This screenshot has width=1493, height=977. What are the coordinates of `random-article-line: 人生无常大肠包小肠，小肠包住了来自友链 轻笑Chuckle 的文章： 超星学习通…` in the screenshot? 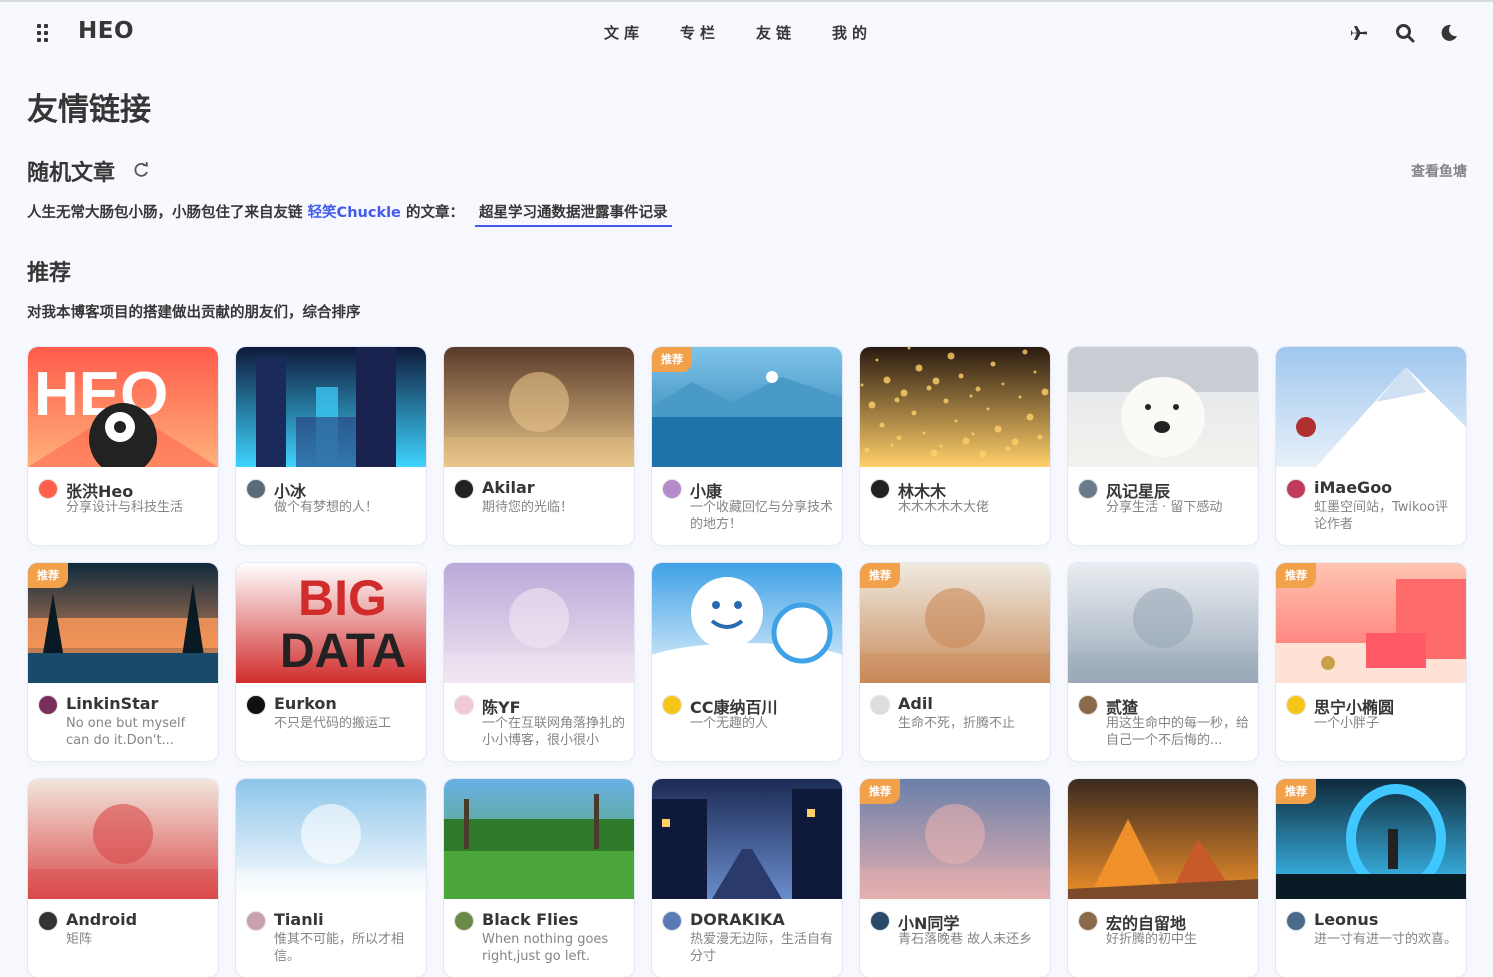 It's located at (349, 214).